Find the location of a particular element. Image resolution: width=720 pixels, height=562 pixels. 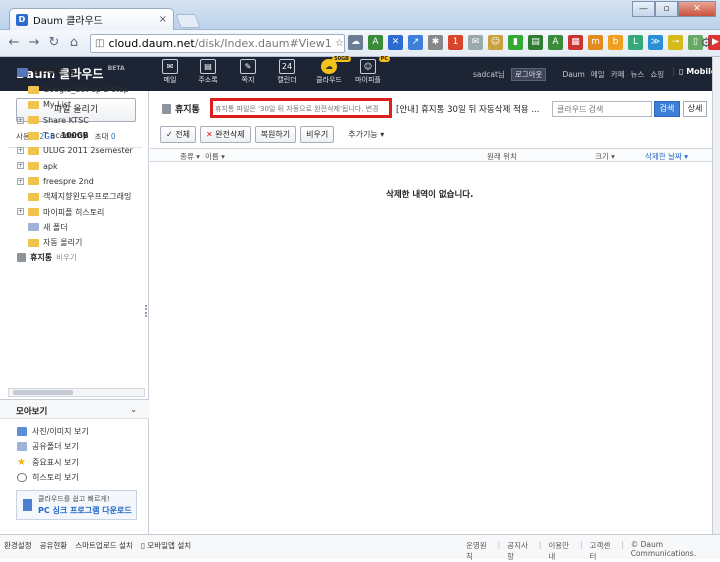

nav-notes: ✎ 쪽지 is located at coordinates (248, 72).